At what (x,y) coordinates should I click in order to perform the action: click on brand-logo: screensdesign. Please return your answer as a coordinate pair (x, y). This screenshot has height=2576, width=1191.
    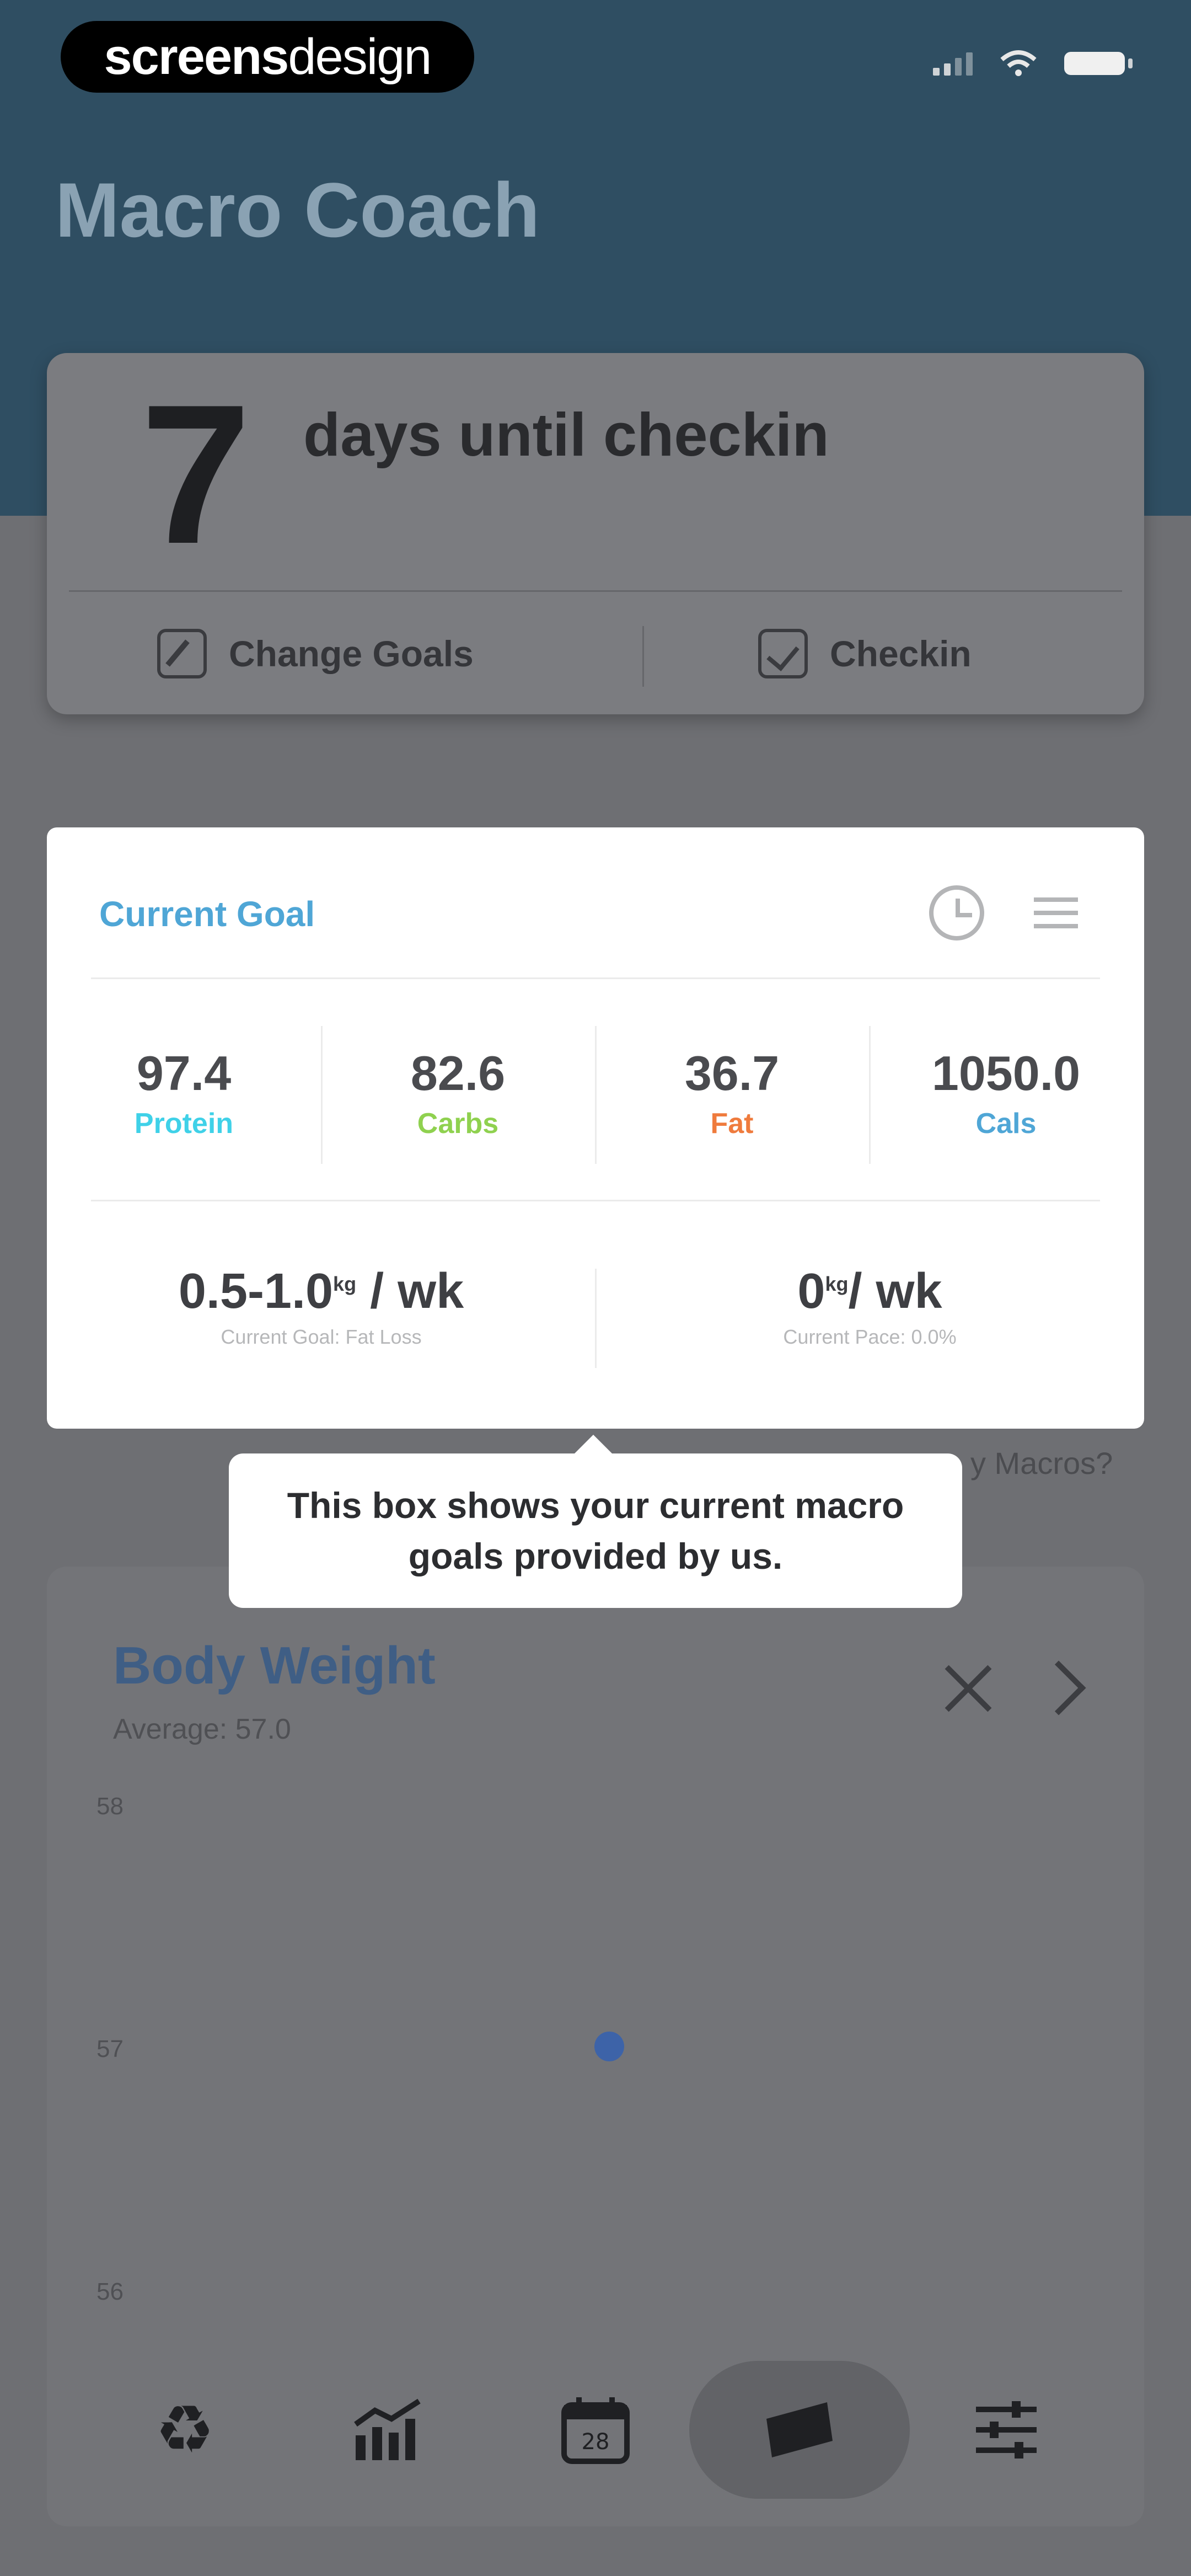
    Looking at the image, I should click on (267, 57).